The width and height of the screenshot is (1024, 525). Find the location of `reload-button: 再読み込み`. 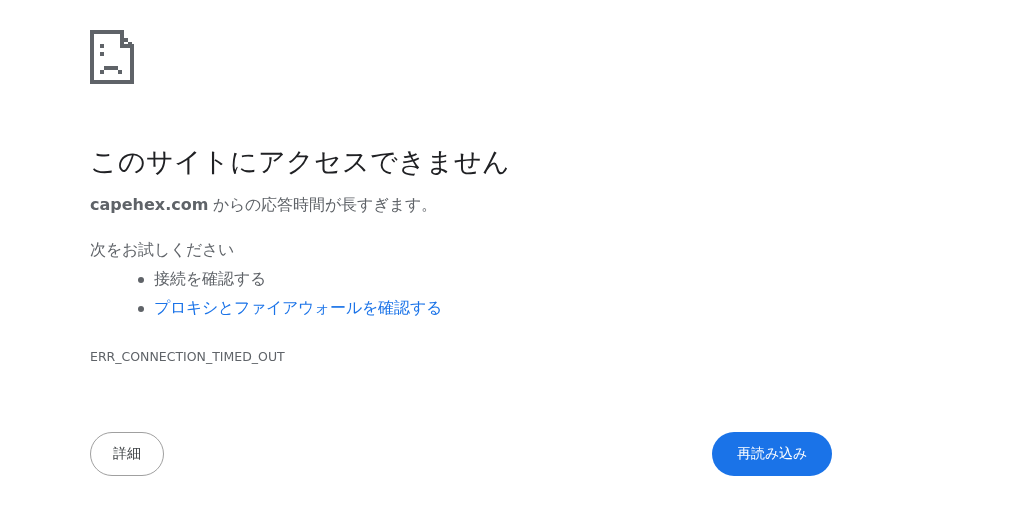

reload-button: 再読み込み is located at coordinates (772, 454).